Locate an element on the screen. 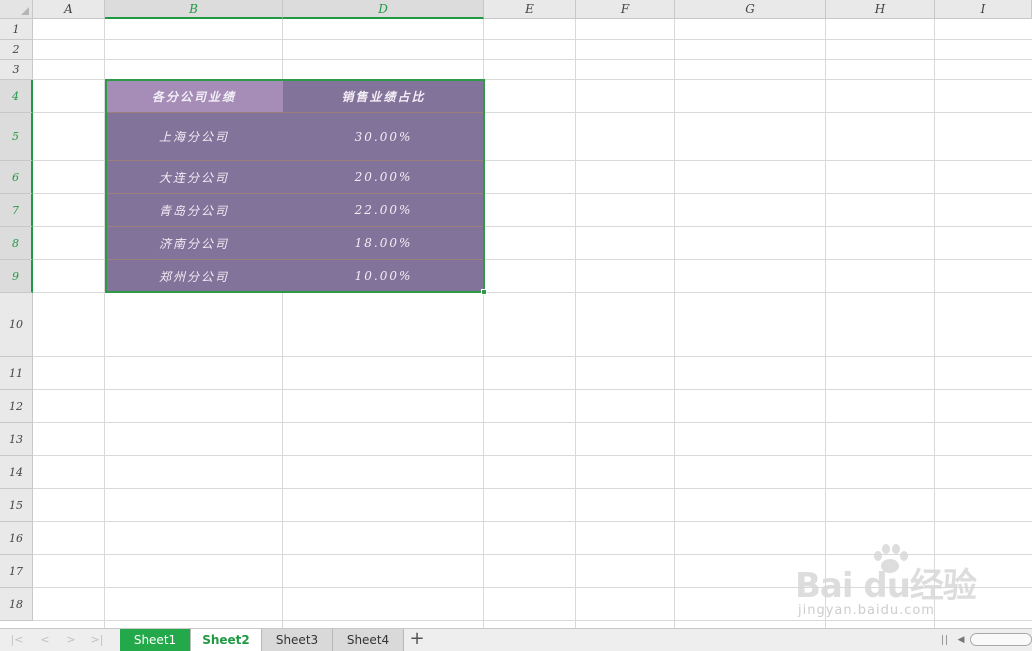 Image resolution: width=1032 pixels, height=651 pixels. row-header-9: 9 is located at coordinates (16, 276).